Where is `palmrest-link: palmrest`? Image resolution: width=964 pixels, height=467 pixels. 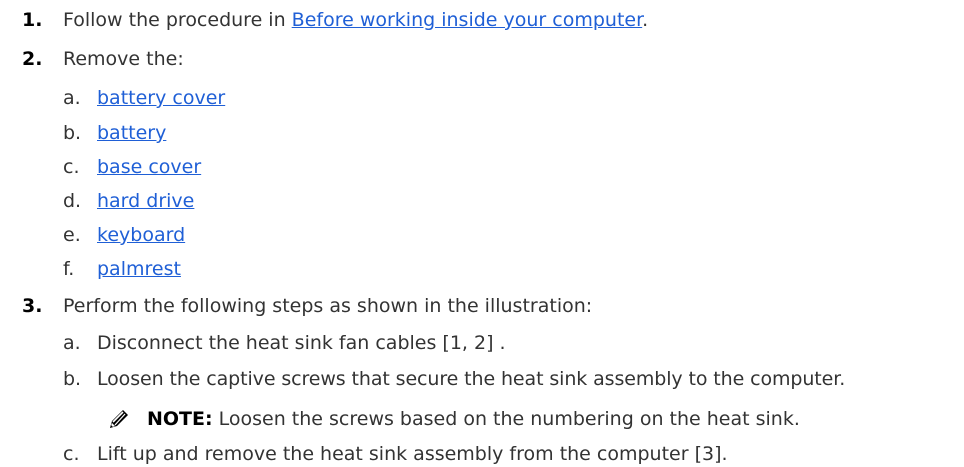 palmrest-link: palmrest is located at coordinates (139, 269).